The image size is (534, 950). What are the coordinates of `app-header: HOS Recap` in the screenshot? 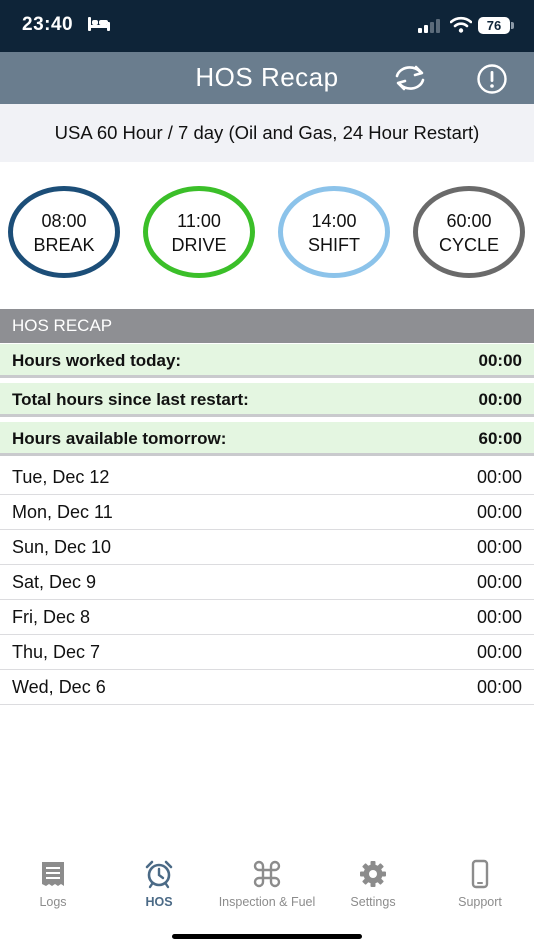 It's located at (267, 78).